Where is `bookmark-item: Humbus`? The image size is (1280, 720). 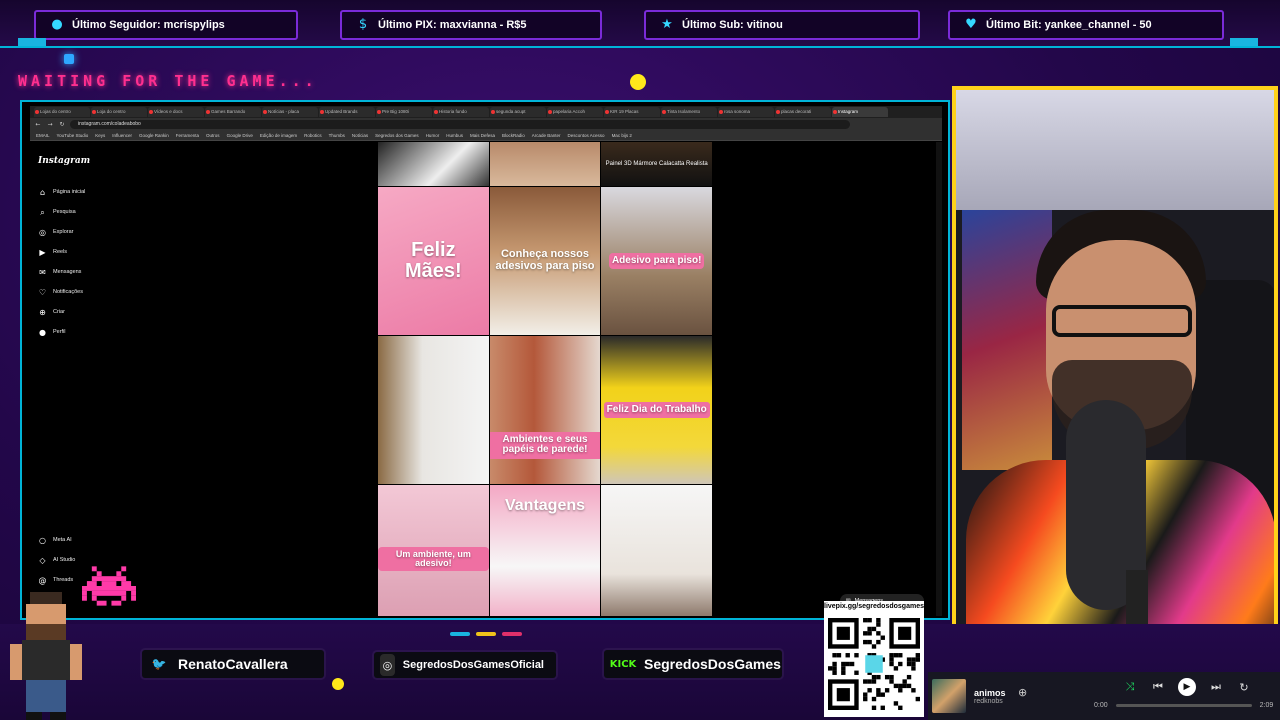
bookmark-item: Humbus is located at coordinates (454, 135).